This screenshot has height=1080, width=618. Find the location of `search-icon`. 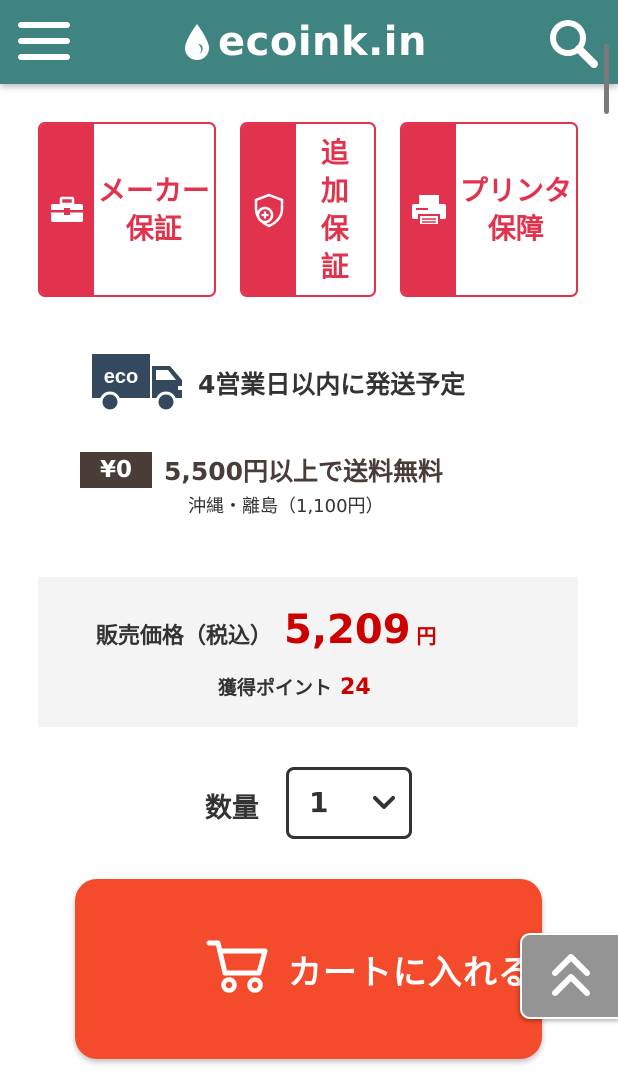

search-icon is located at coordinates (574, 44).